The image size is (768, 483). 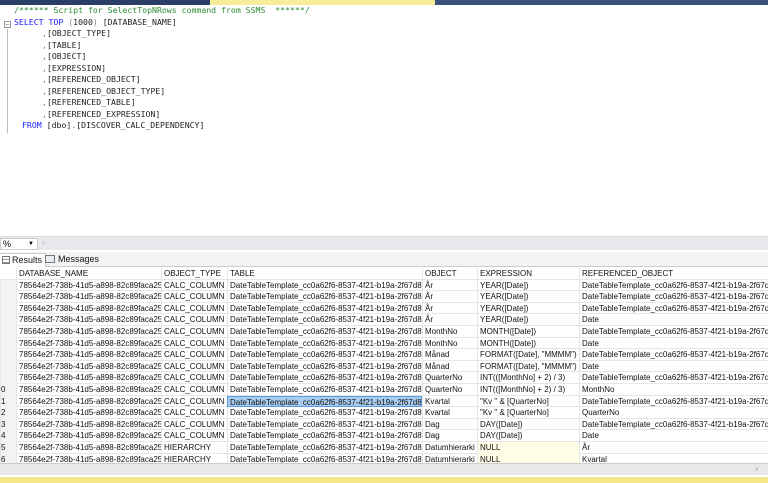 What do you see at coordinates (756, 468) in the screenshot?
I see `scroll-right-icon: ›` at bounding box center [756, 468].